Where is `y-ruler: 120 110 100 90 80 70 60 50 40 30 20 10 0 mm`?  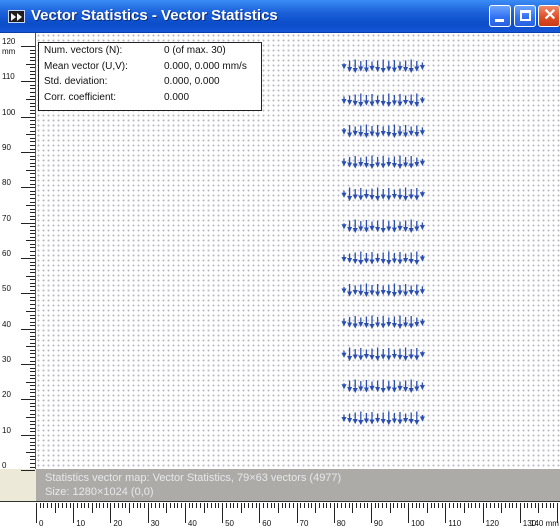 y-ruler: 120 110 100 90 80 70 60 50 40 30 20 10 0 mm is located at coordinates (18, 252).